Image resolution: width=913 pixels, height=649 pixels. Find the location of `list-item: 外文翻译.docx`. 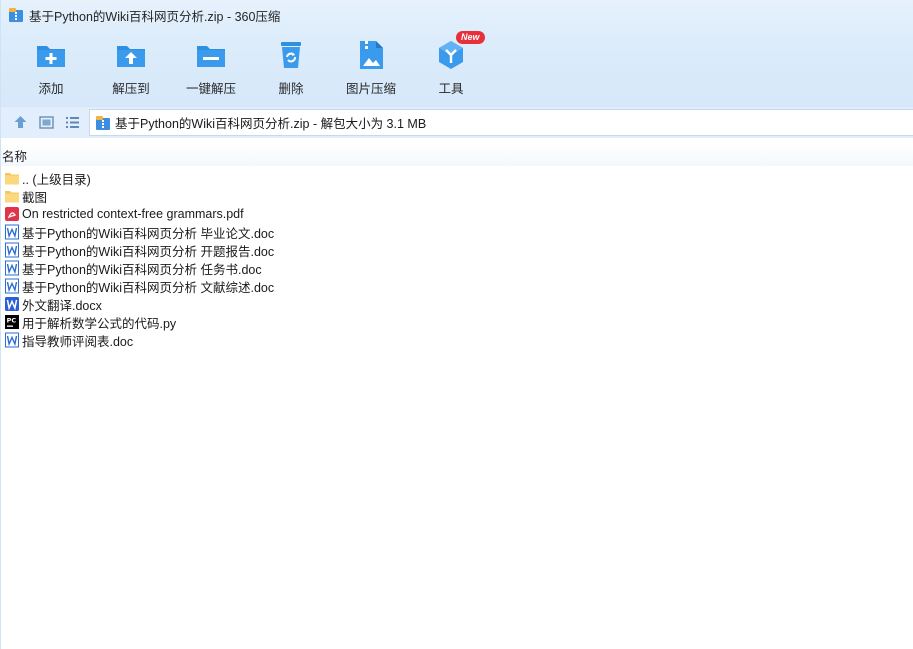

list-item: 外文翻译.docx is located at coordinates (457, 304).